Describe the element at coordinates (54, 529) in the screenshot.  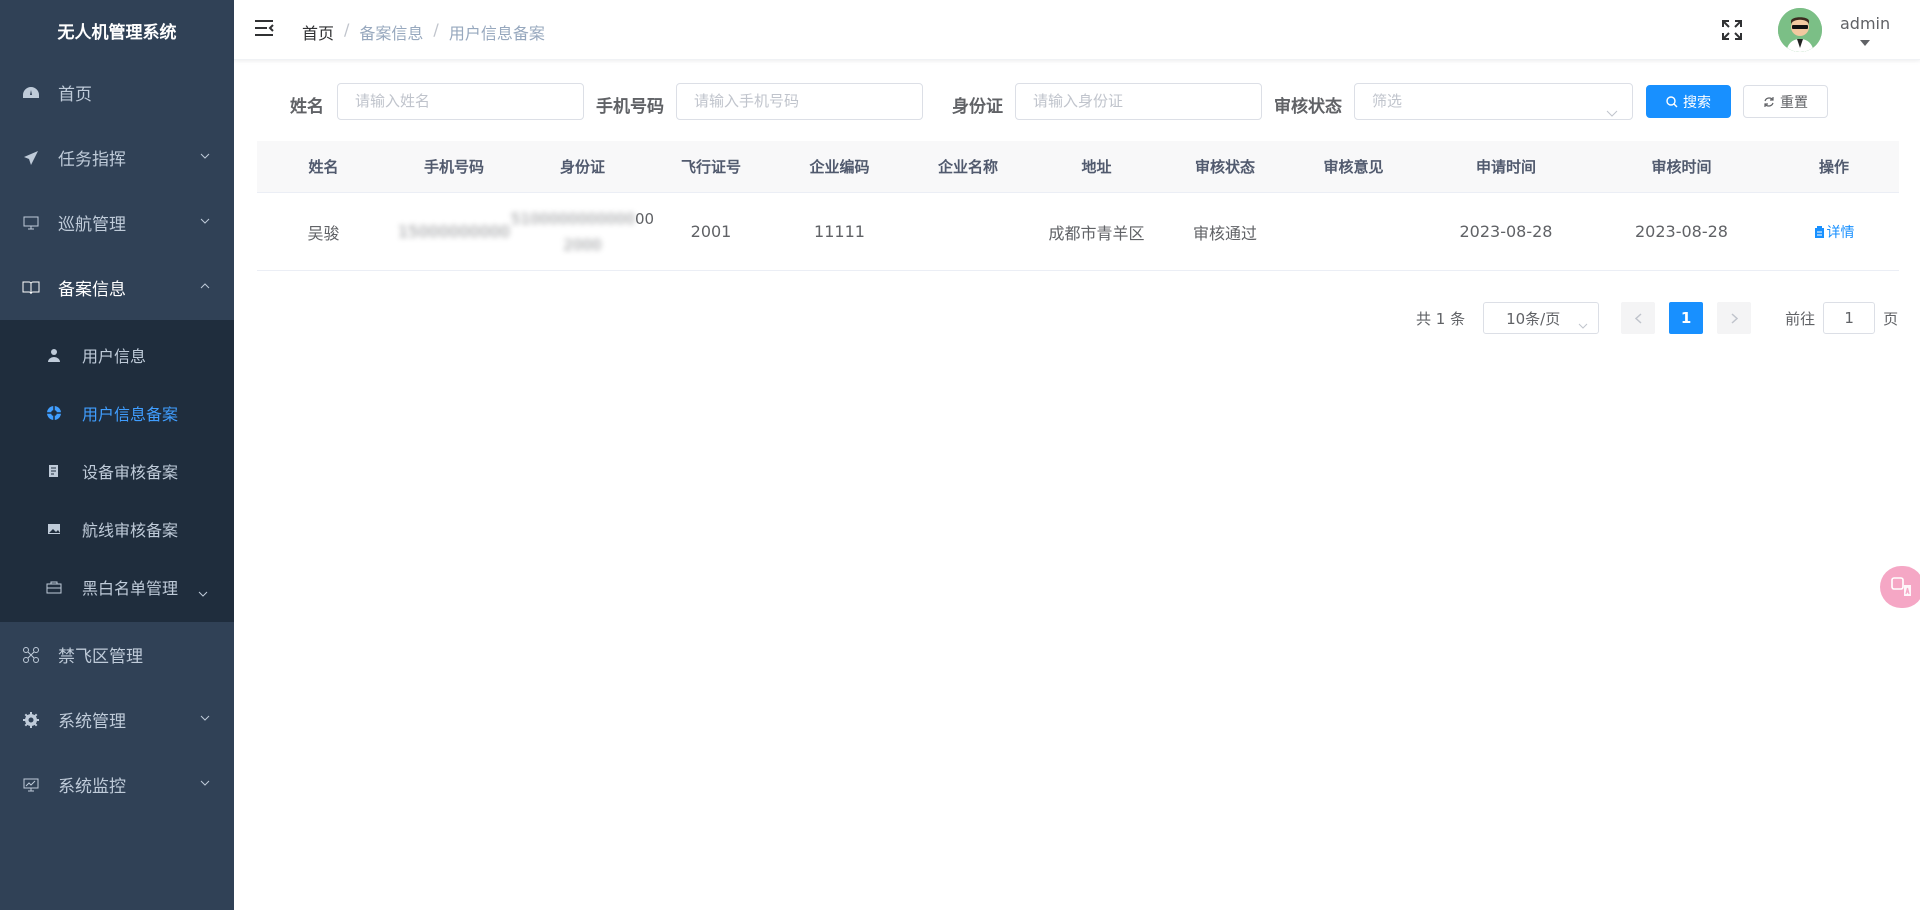
I see `image-icon` at that location.